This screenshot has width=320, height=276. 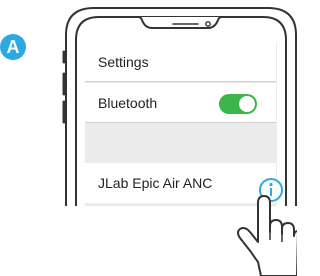 What do you see at coordinates (155, 183) in the screenshot?
I see `device-name: JLab Epic Air ANC` at bounding box center [155, 183].